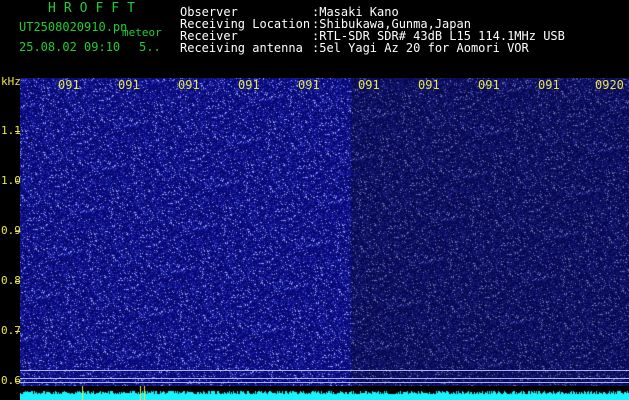 The height and width of the screenshot is (400, 629). What do you see at coordinates (73, 27) in the screenshot?
I see `file-name: UT2508020910.pn` at bounding box center [73, 27].